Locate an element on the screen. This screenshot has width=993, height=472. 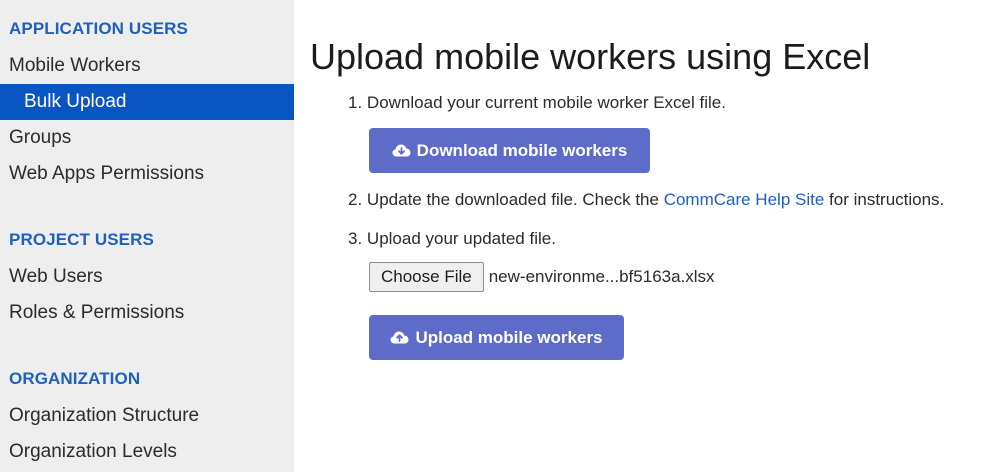
sidebar-item-groups: Groups is located at coordinates (147, 138).